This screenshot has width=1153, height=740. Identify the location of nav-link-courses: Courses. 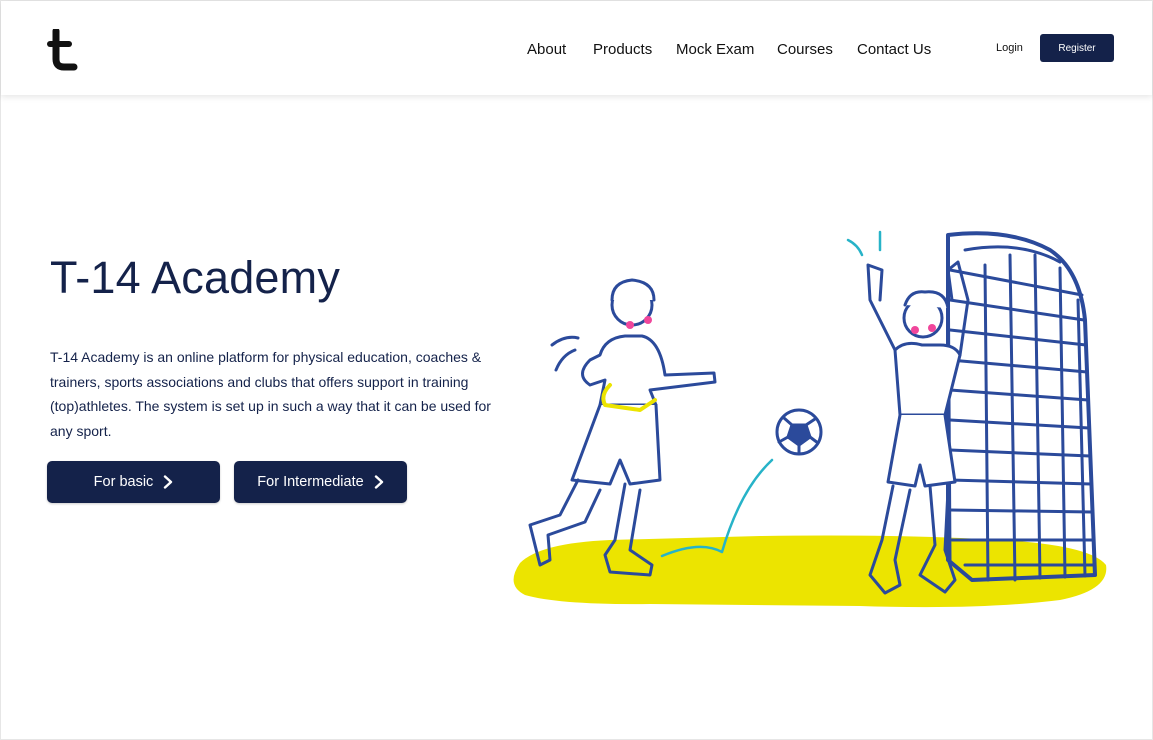
(805, 49).